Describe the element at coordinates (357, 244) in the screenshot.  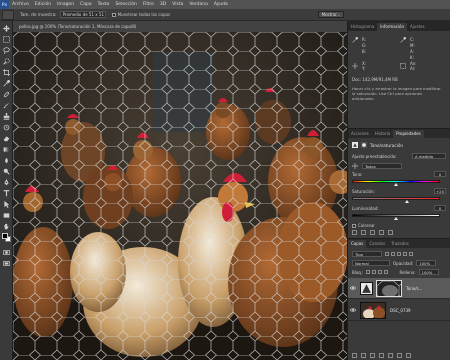
I see `tab-layers: Capas` at that location.